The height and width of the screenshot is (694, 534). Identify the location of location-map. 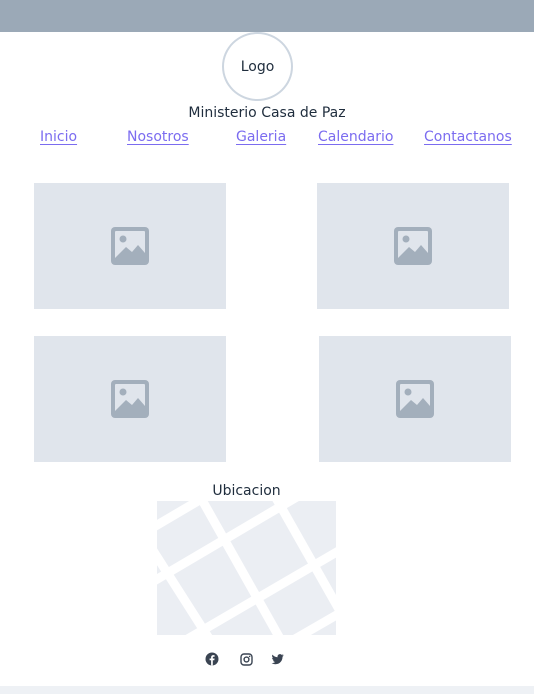
(246, 568).